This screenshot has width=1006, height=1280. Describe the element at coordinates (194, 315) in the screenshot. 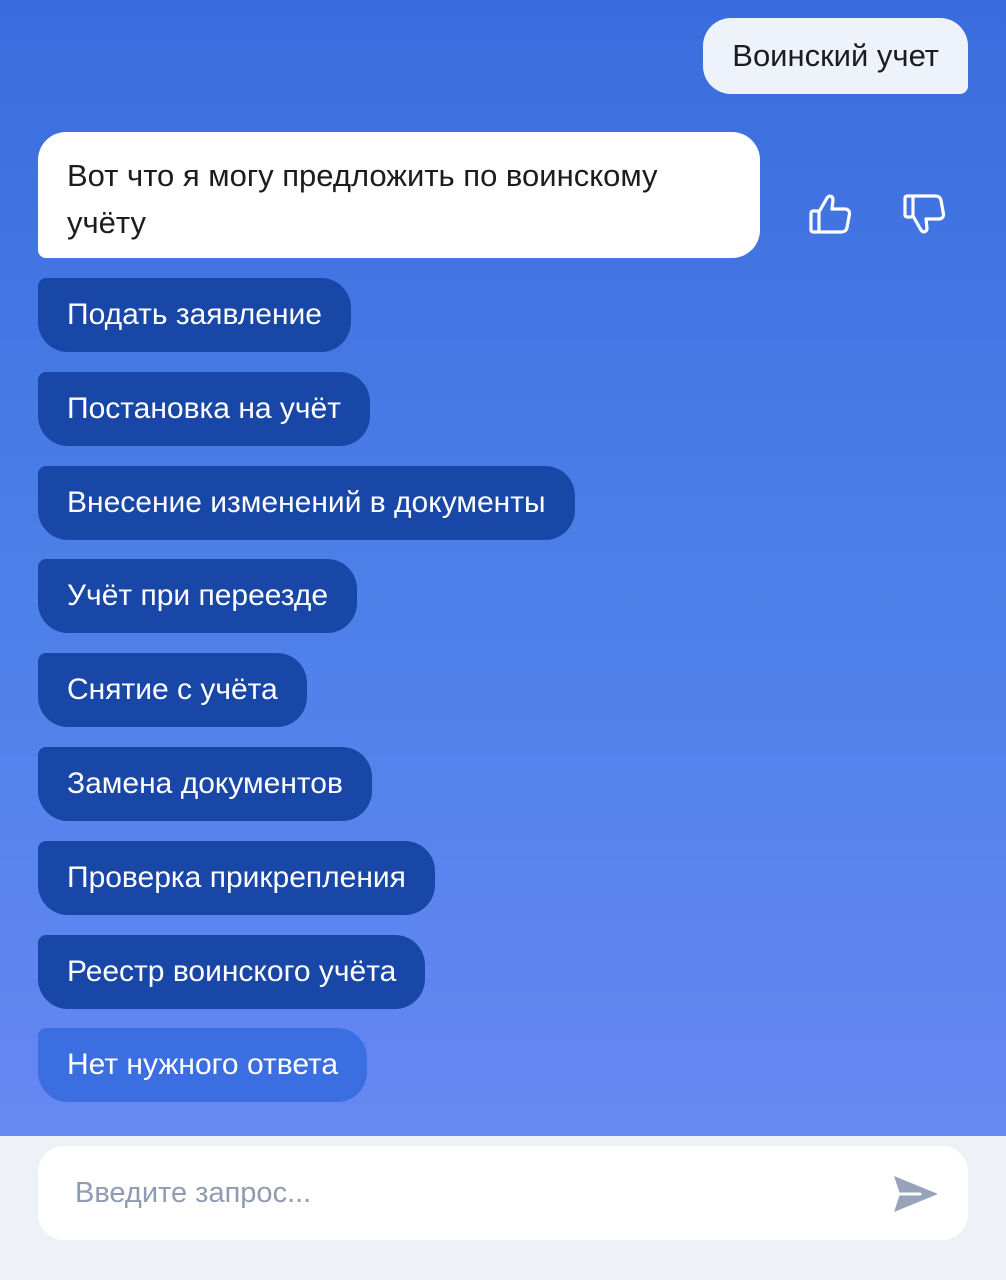

I see `option-podat-zayavlenie: Подать заявление` at that location.